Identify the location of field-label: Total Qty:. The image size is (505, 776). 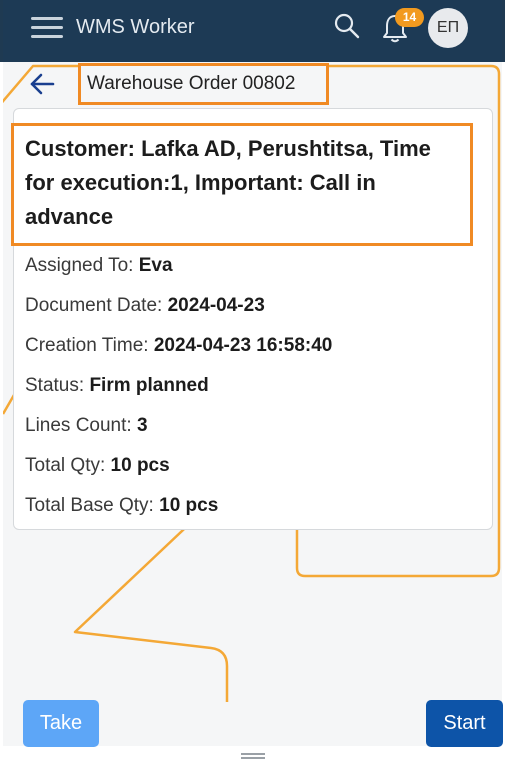
(65, 465).